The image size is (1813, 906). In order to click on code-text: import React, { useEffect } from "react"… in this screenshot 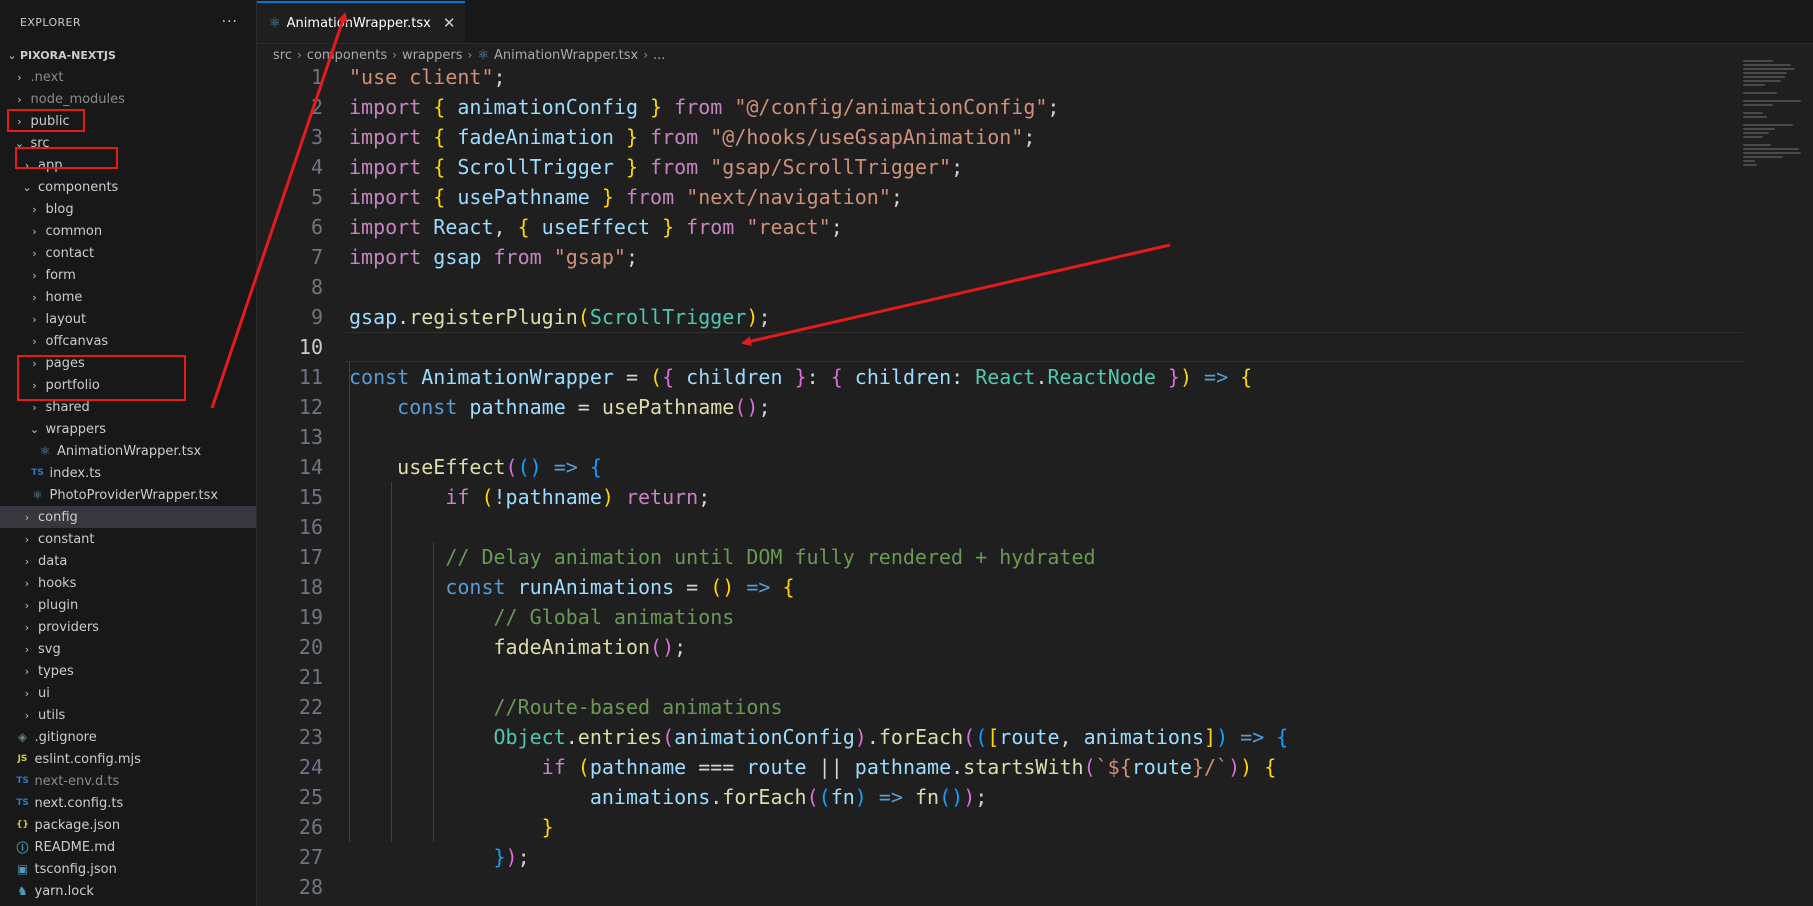, I will do `click(596, 227)`.